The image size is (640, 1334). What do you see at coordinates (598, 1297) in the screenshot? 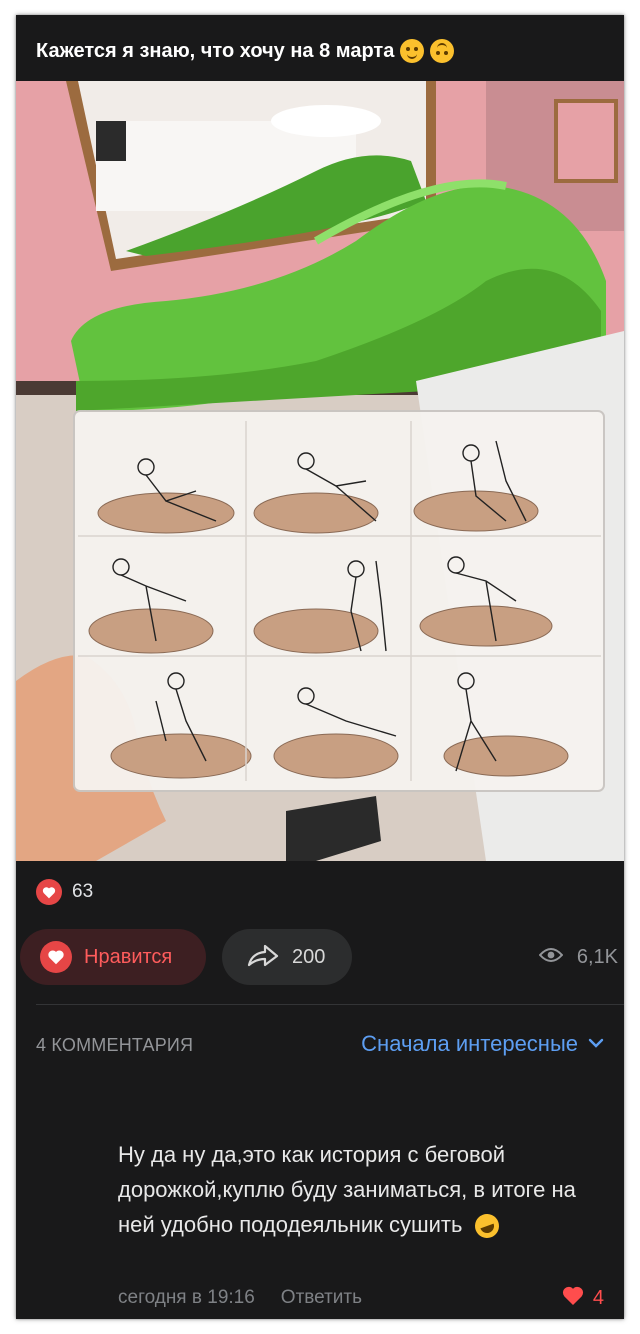
I see `comment-like-count: 4` at bounding box center [598, 1297].